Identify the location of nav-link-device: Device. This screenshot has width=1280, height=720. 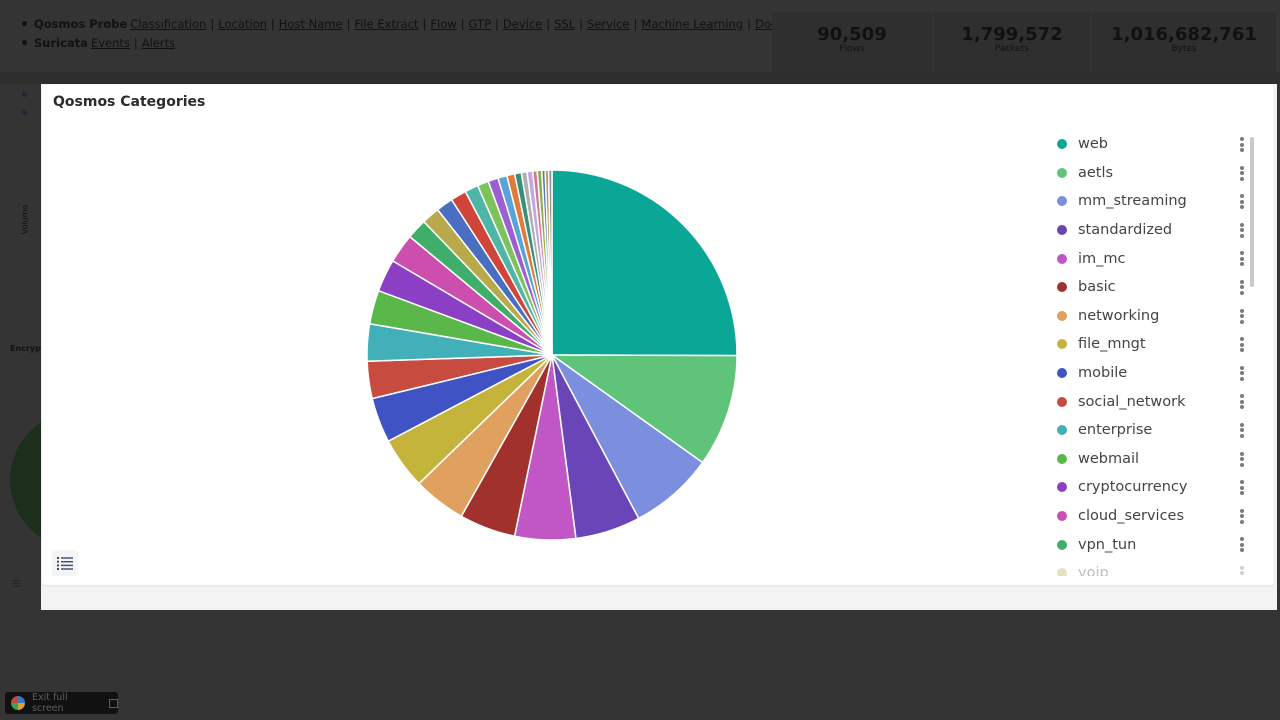
(522, 24).